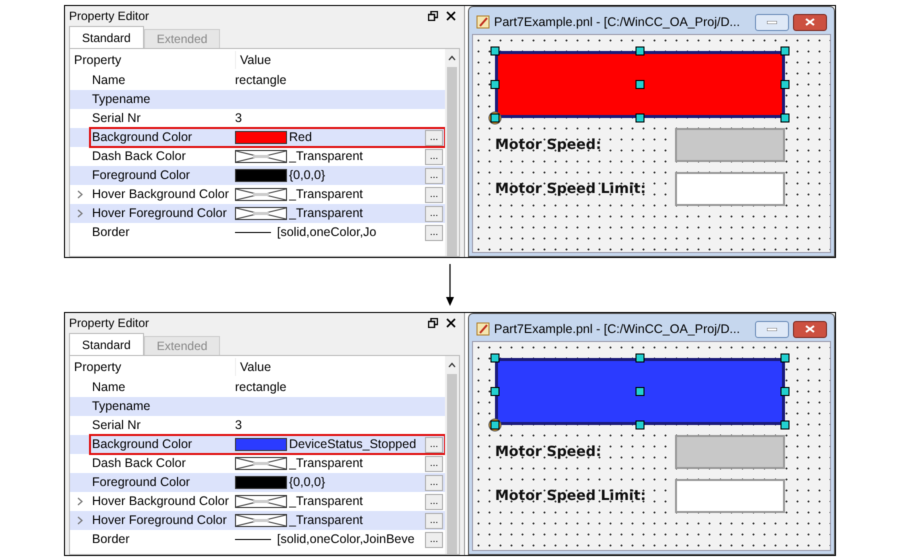  Describe the element at coordinates (111, 539) in the screenshot. I see `property-name: Border` at that location.